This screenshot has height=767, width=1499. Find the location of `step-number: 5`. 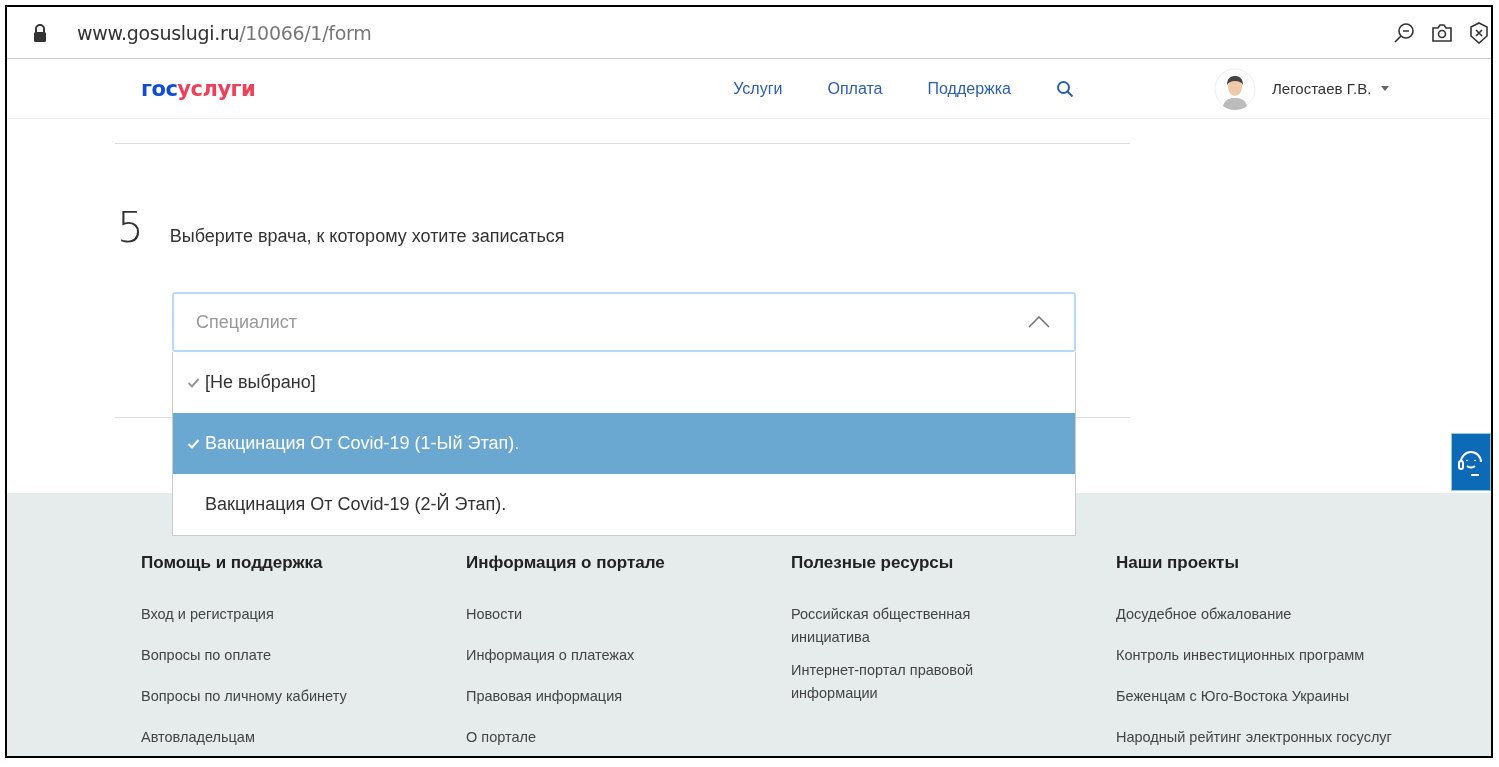

step-number: 5 is located at coordinates (130, 227).